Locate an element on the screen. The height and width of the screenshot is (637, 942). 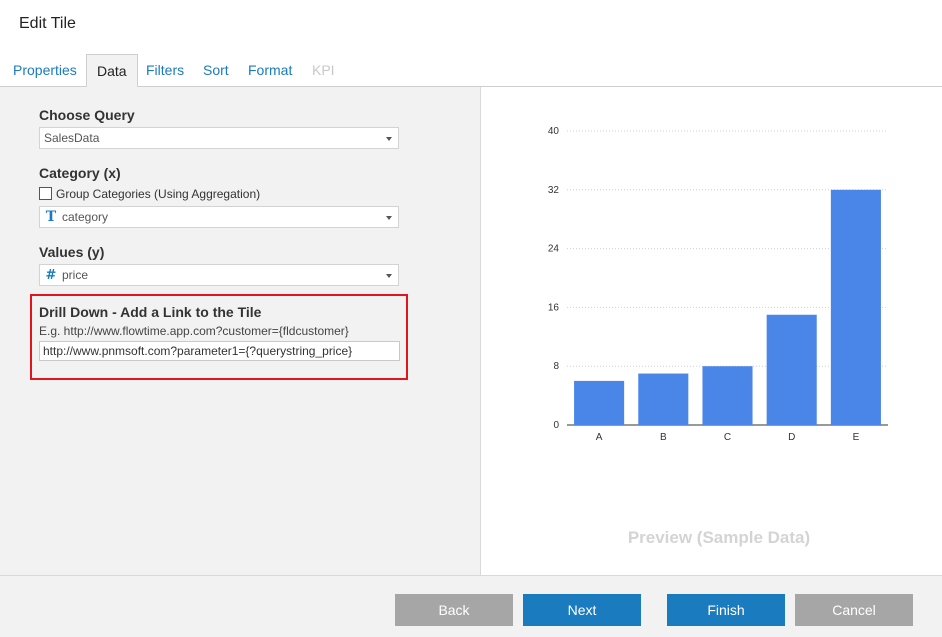
values-select: # price is located at coordinates (219, 275).